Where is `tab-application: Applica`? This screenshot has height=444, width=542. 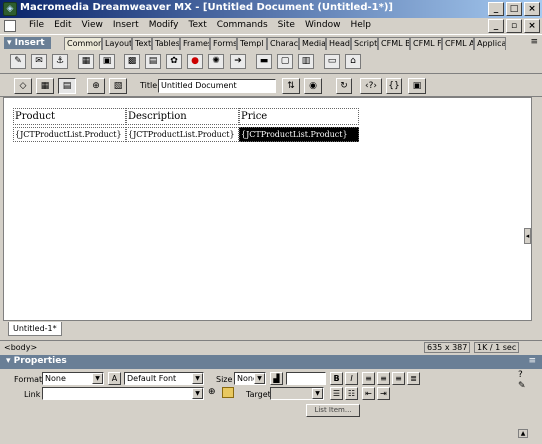 tab-application: Applica is located at coordinates (490, 43).